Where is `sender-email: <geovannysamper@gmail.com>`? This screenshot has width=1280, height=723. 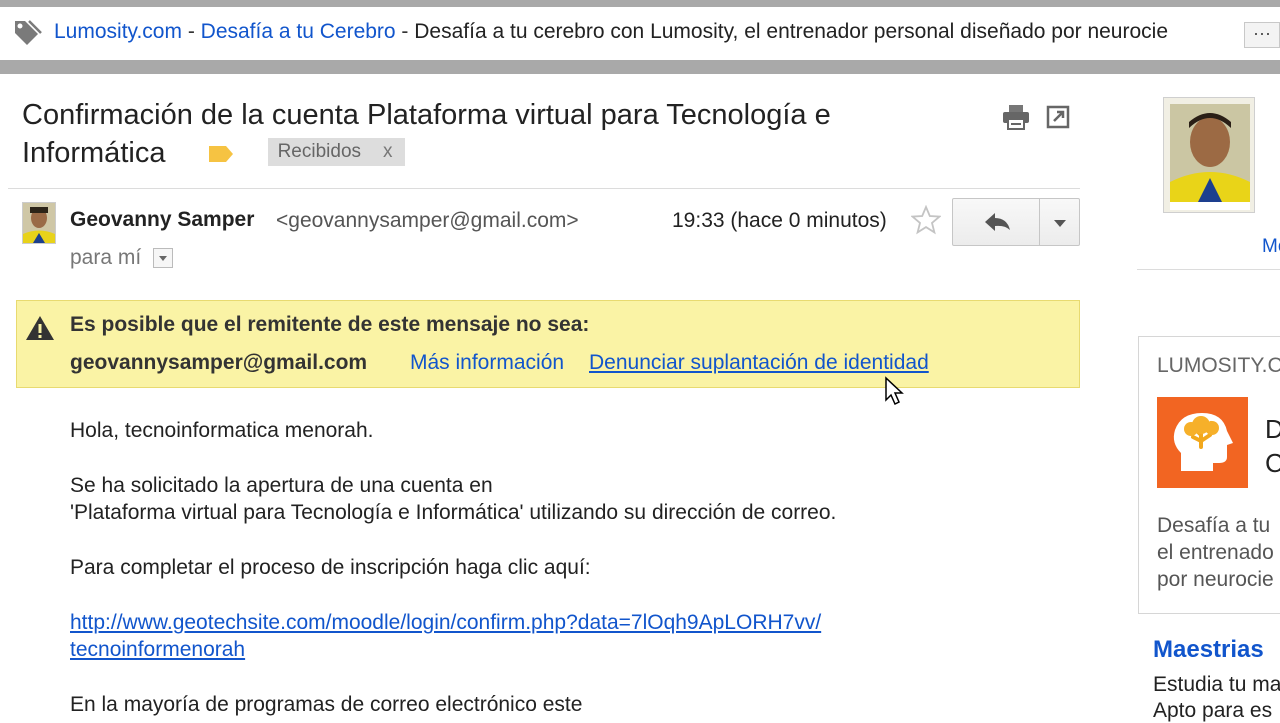
sender-email: <geovannysamper@gmail.com> is located at coordinates (427, 220).